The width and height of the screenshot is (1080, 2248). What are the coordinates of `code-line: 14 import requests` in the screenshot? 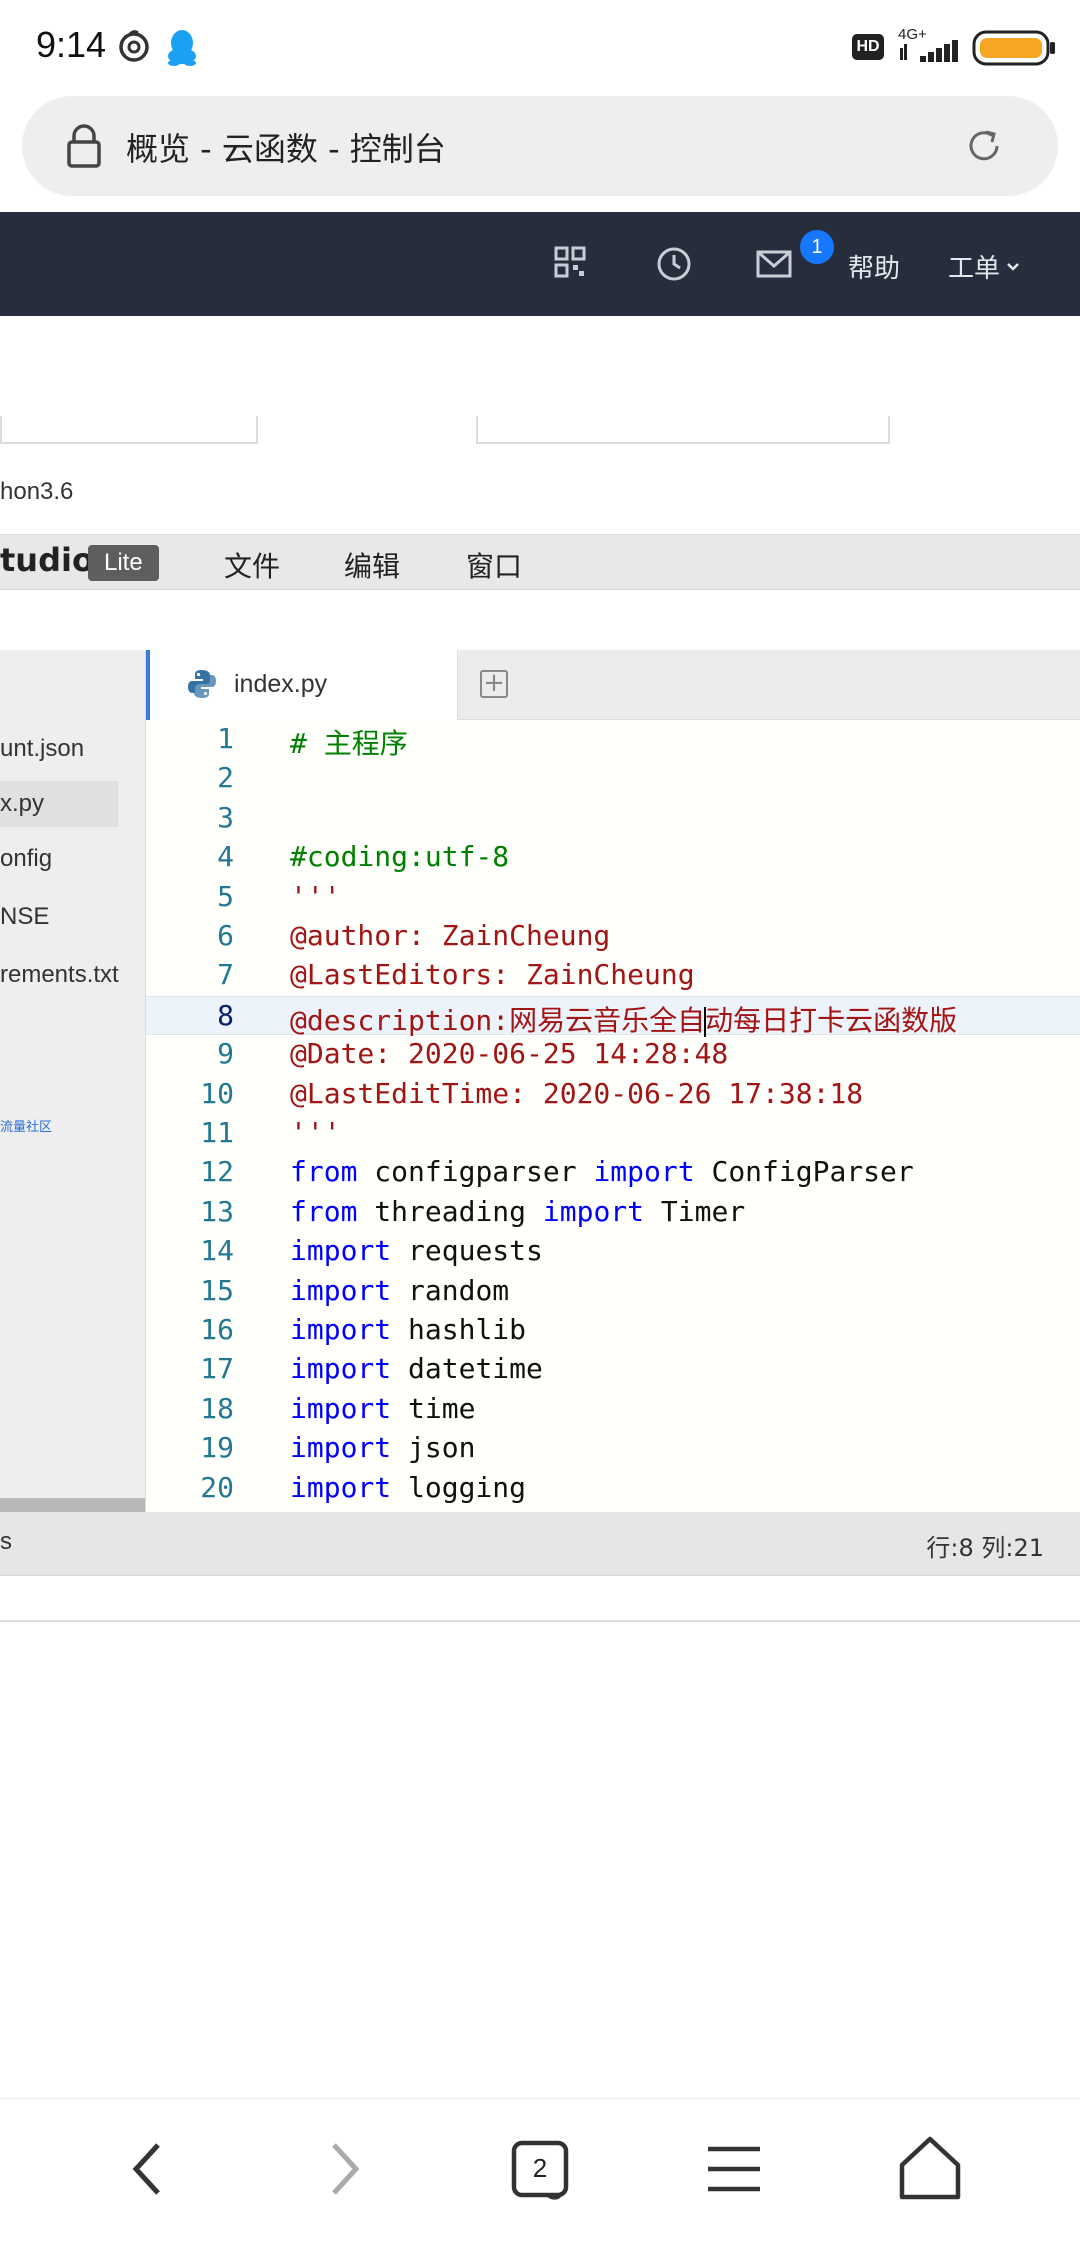 It's located at (613, 1251).